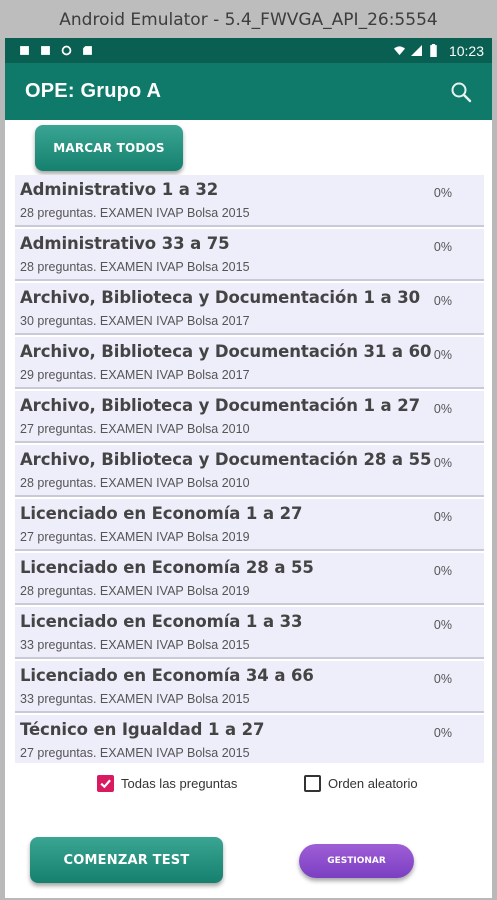  What do you see at coordinates (135, 375) in the screenshot?
I see `item-subtitle: 29 preguntas. EXAMEN IVAP Bolsa 2017` at bounding box center [135, 375].